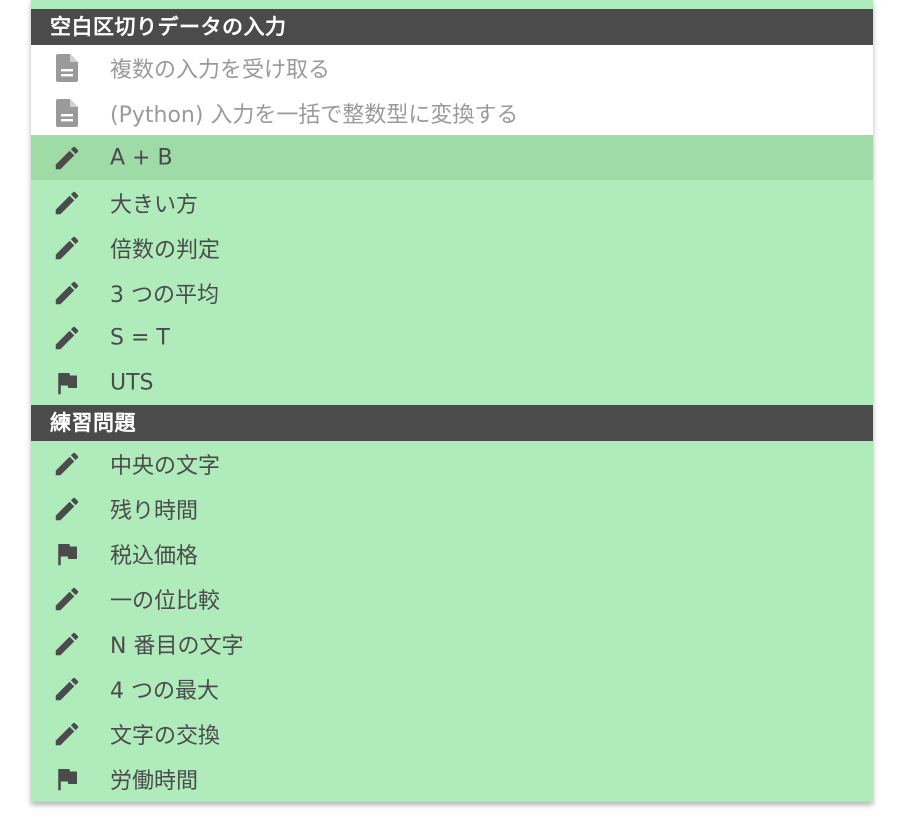 This screenshot has width=902, height=839. I want to click on lesson-item: 倍数の判定, so click(452, 247).